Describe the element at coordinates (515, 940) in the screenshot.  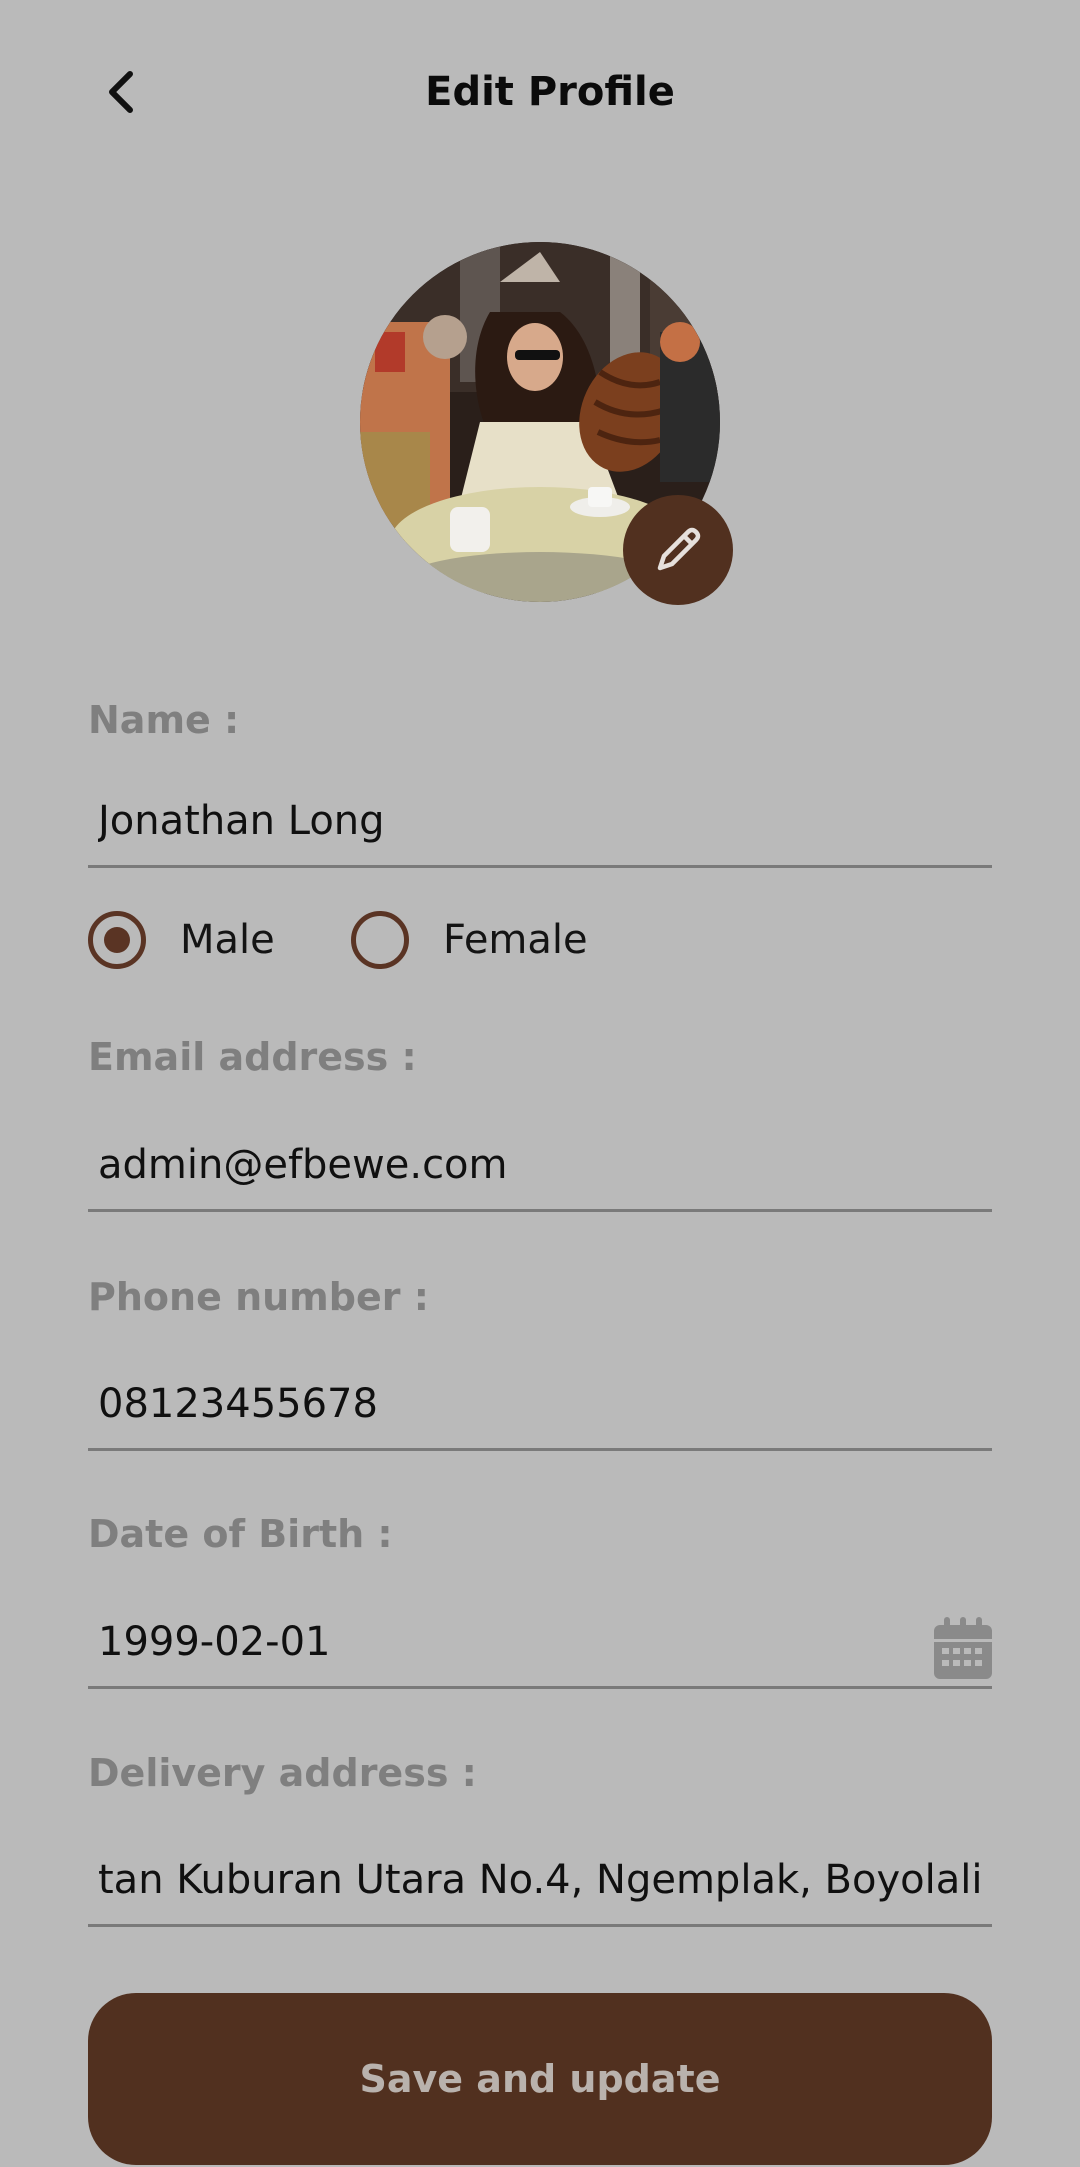
I see `gender-female-label: Female` at that location.